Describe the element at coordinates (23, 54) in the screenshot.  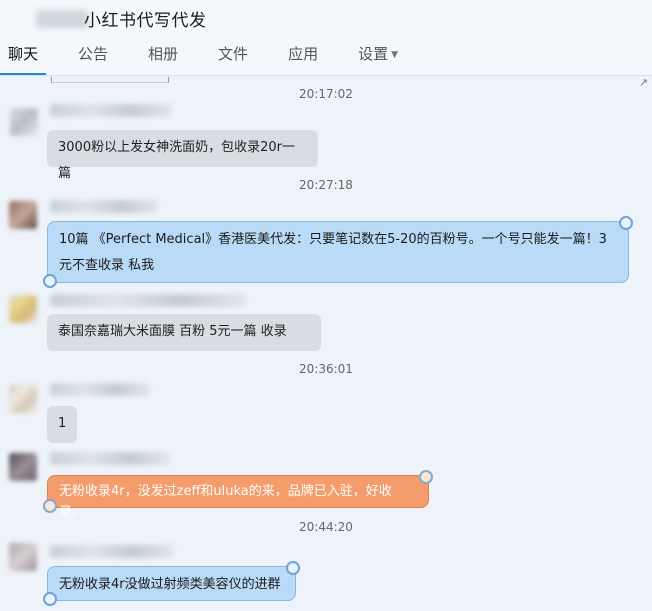
I see `tab-chat-label: 聊天` at that location.